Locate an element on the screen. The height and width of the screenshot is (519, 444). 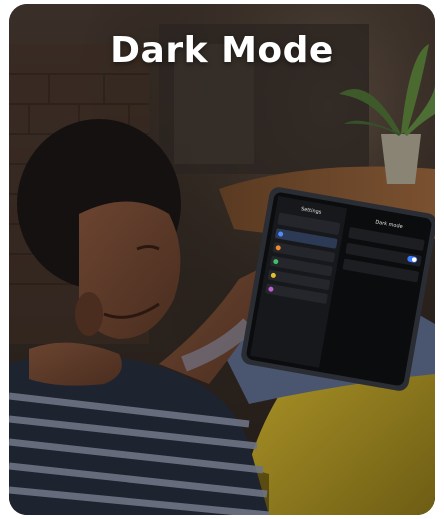
banner-title: Dark Mode is located at coordinates (222, 50).